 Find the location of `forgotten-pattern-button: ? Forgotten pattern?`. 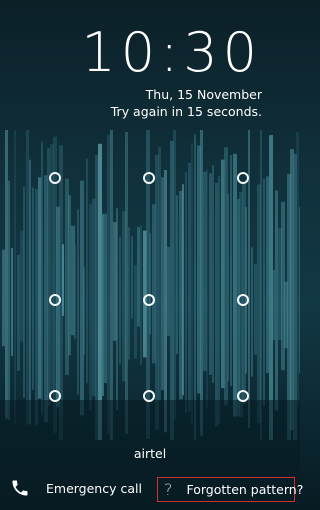

forgotten-pattern-button: ? Forgotten pattern? is located at coordinates (230, 489).